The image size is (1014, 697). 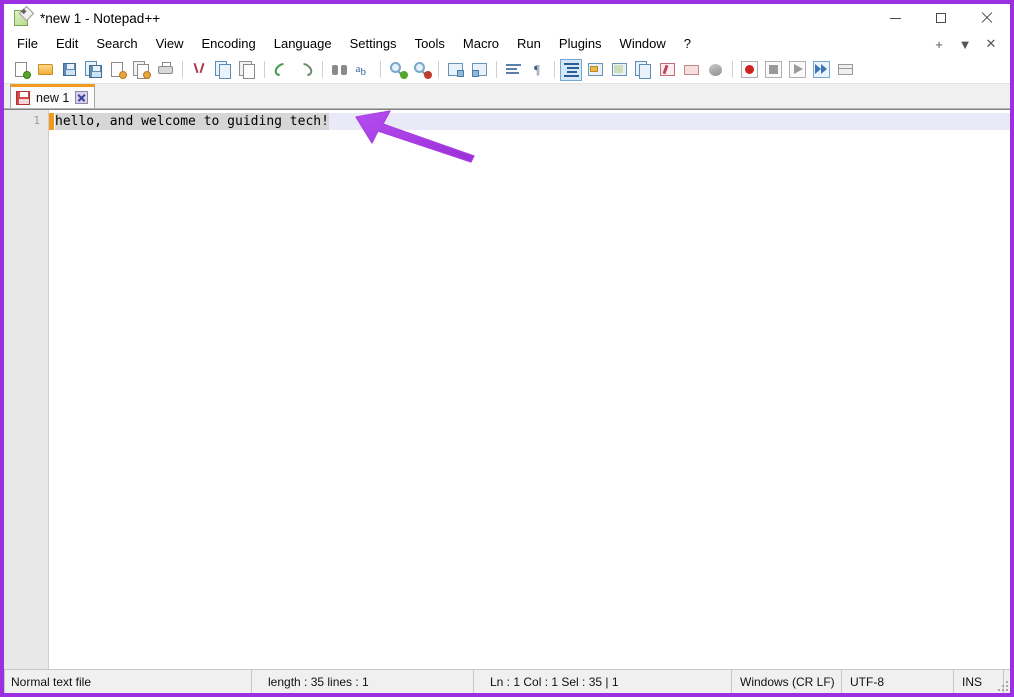 I want to click on line-number-gutter: 1, so click(x=26, y=389).